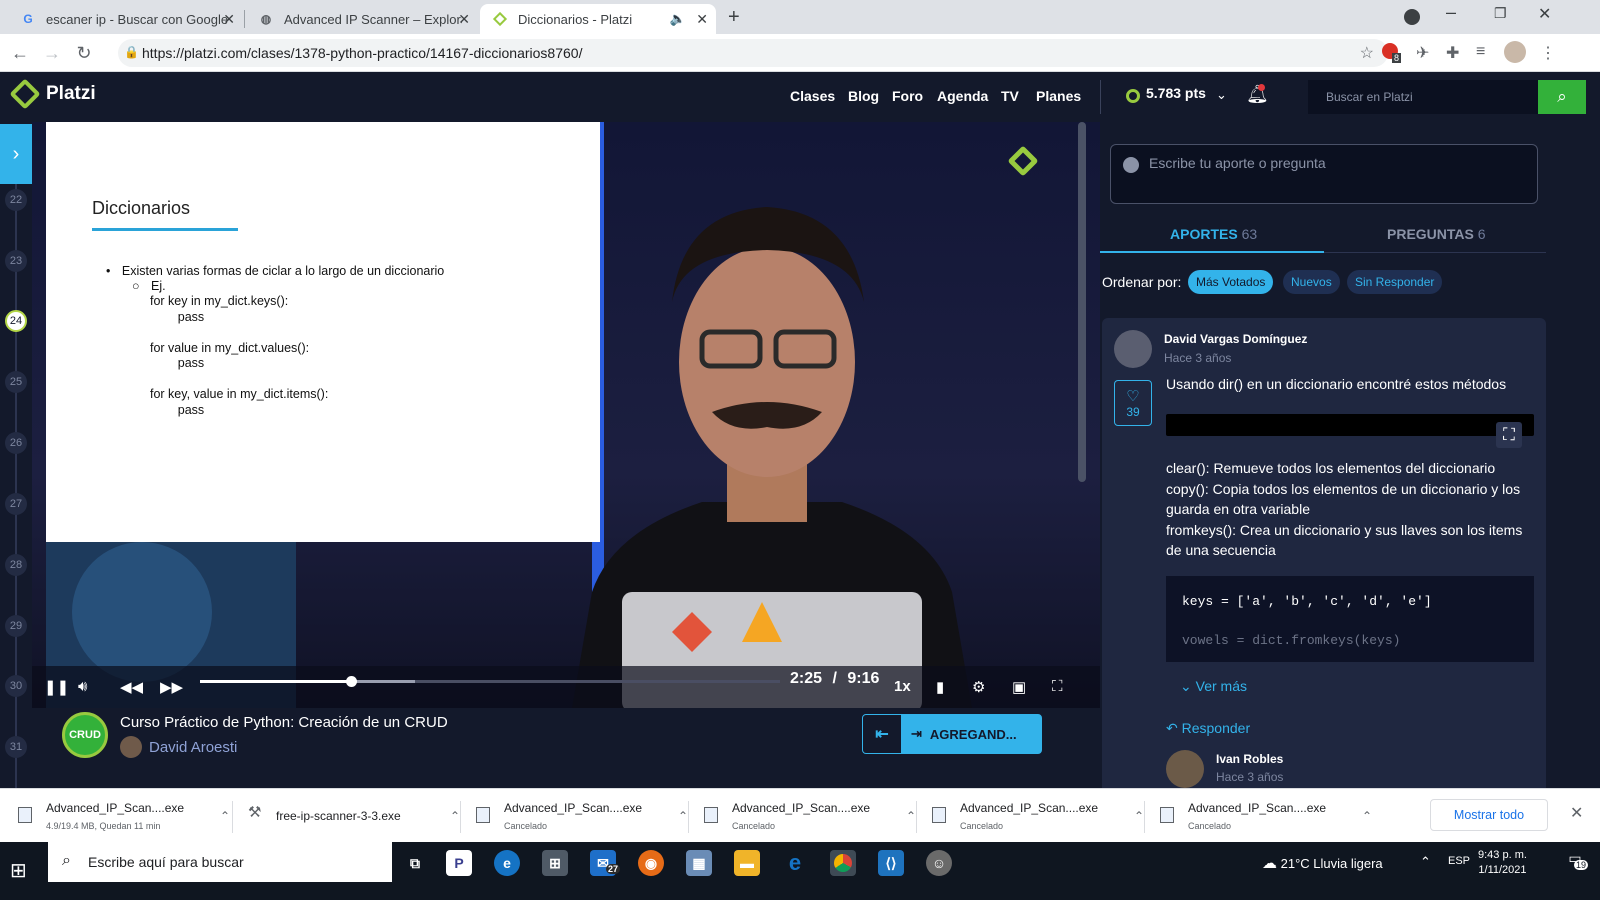  What do you see at coordinates (16, 321) in the screenshot?
I see `lesson-marker-current: 24` at bounding box center [16, 321].